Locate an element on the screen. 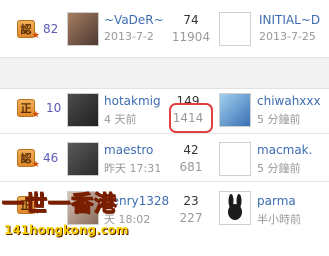  site-watermark: 一世一香港 141hongkong.com is located at coordinates (64, 221).